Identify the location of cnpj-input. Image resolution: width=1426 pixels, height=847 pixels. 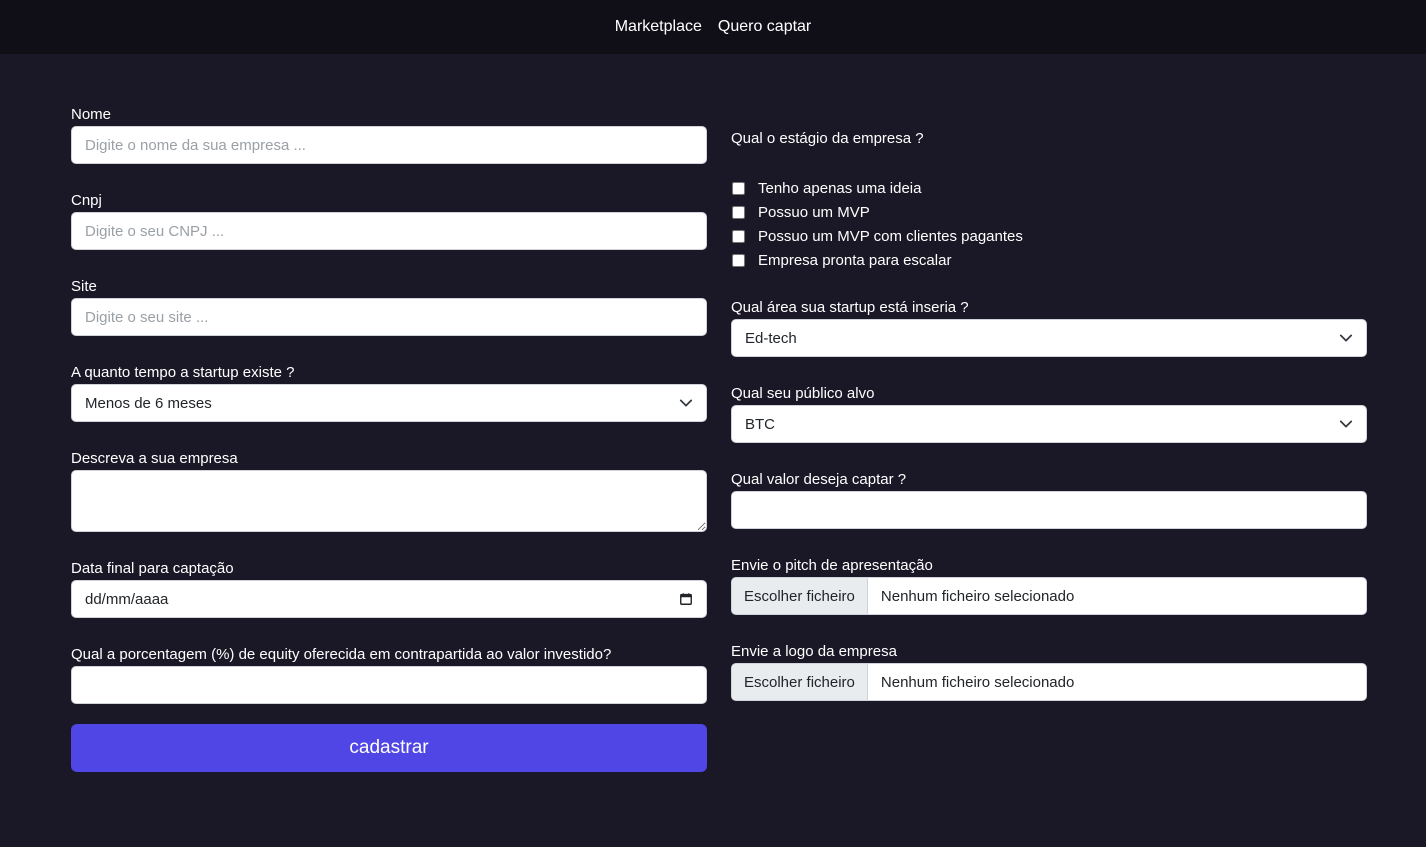
(389, 231).